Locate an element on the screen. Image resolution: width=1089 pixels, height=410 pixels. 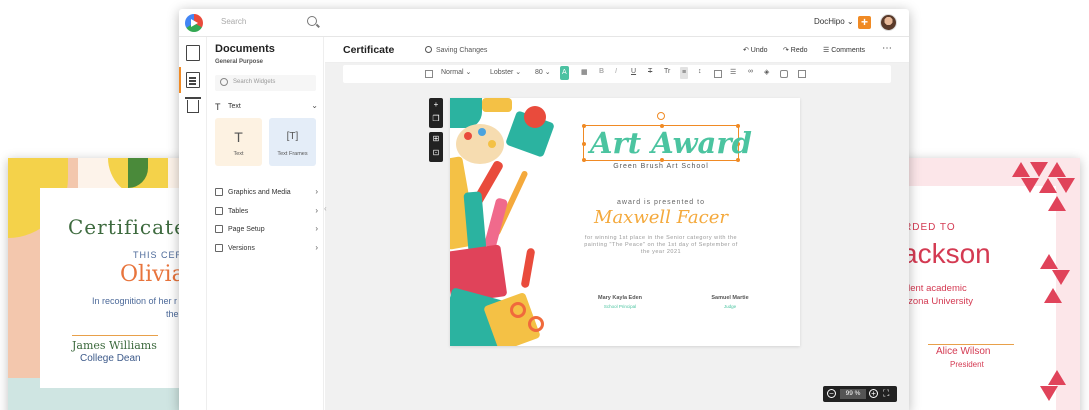
signer-role: Judge is located at coordinates (730, 306).